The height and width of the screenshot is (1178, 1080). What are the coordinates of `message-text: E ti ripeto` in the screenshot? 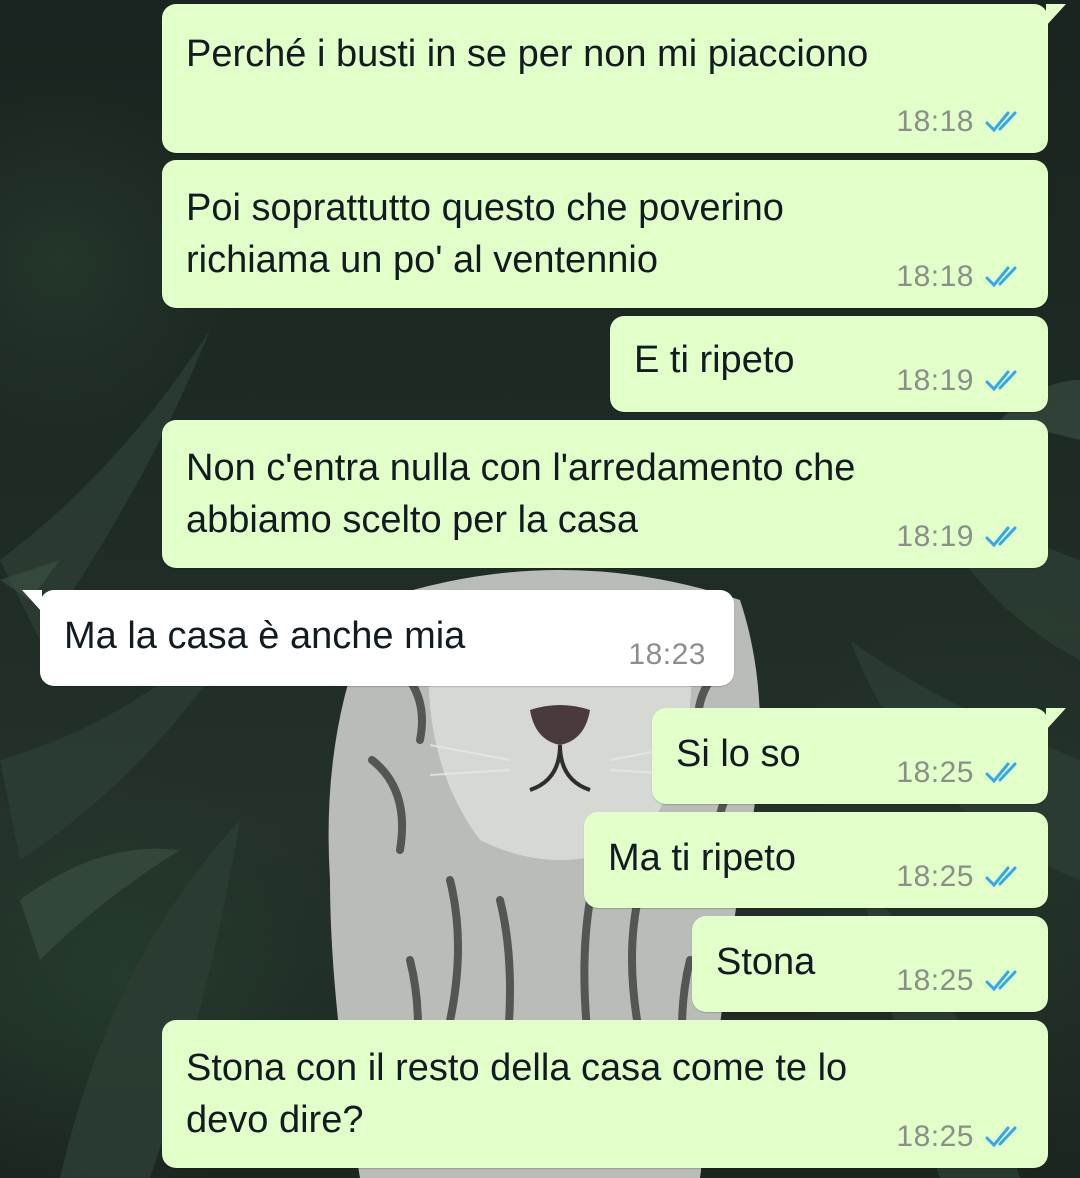 It's located at (714, 360).